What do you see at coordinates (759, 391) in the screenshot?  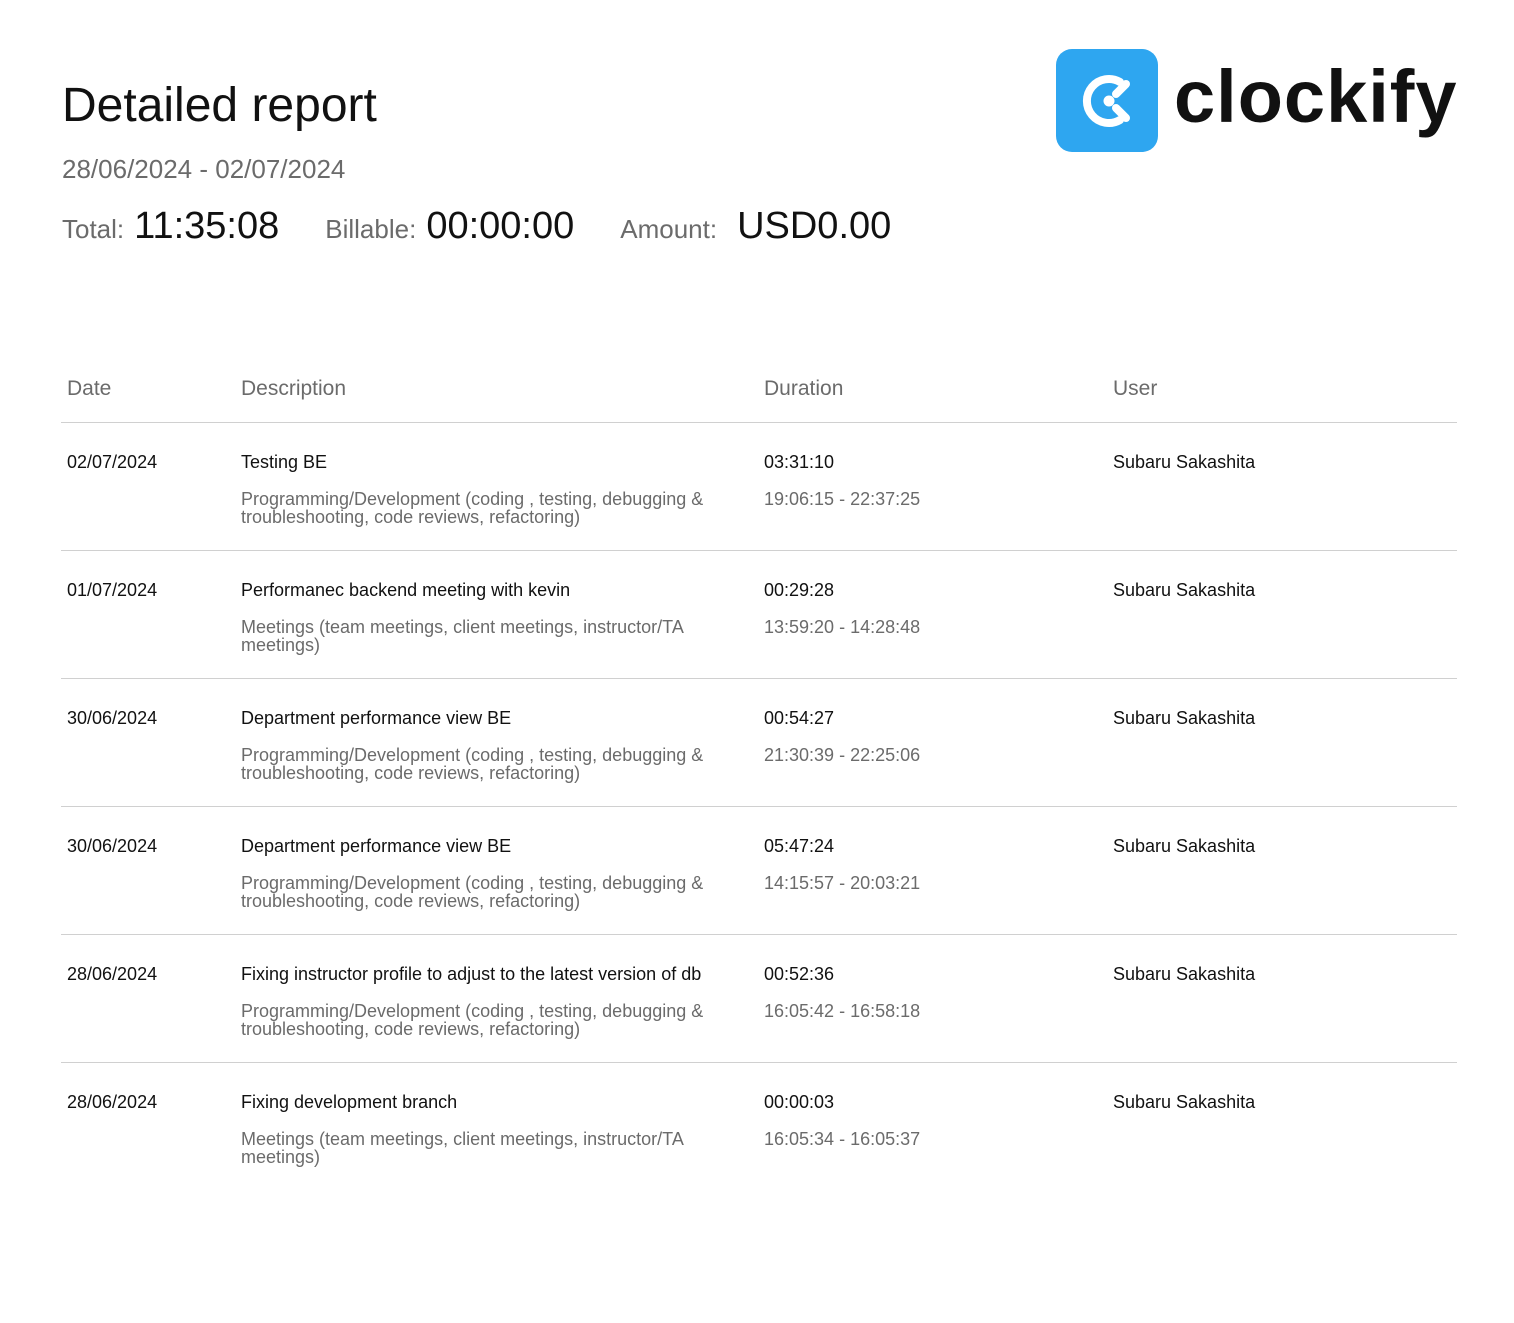 I see `table-header: Date Description Duration User` at bounding box center [759, 391].